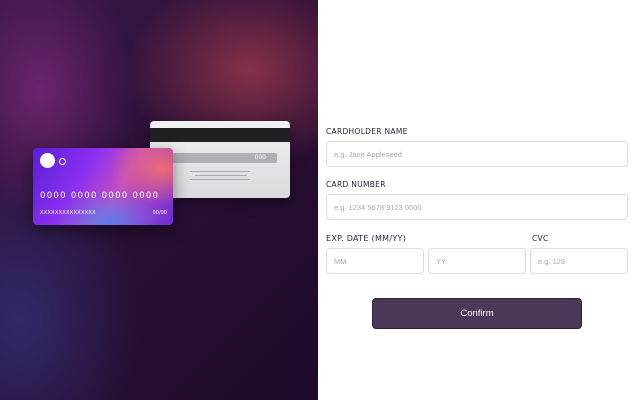  I want to click on card-logo-ring-icon, so click(62, 161).